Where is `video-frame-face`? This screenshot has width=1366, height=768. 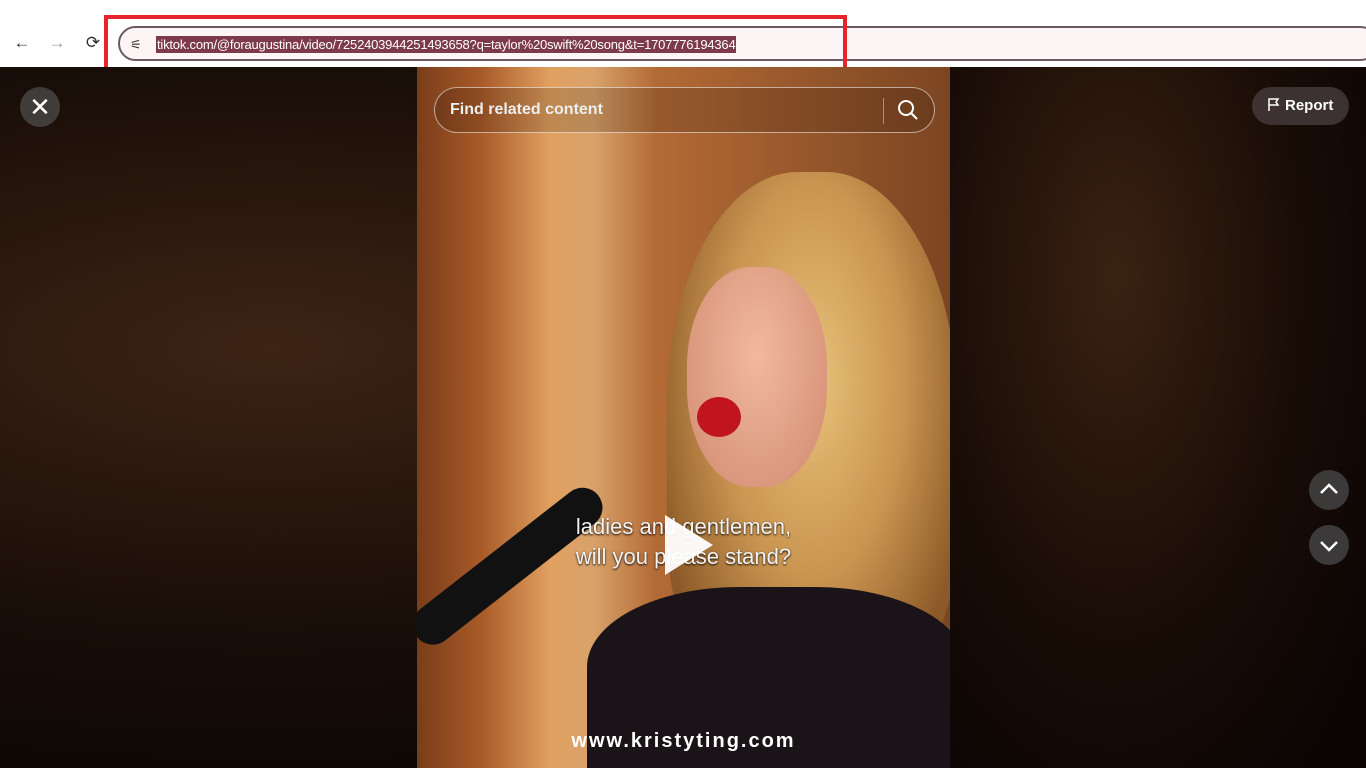 video-frame-face is located at coordinates (757, 377).